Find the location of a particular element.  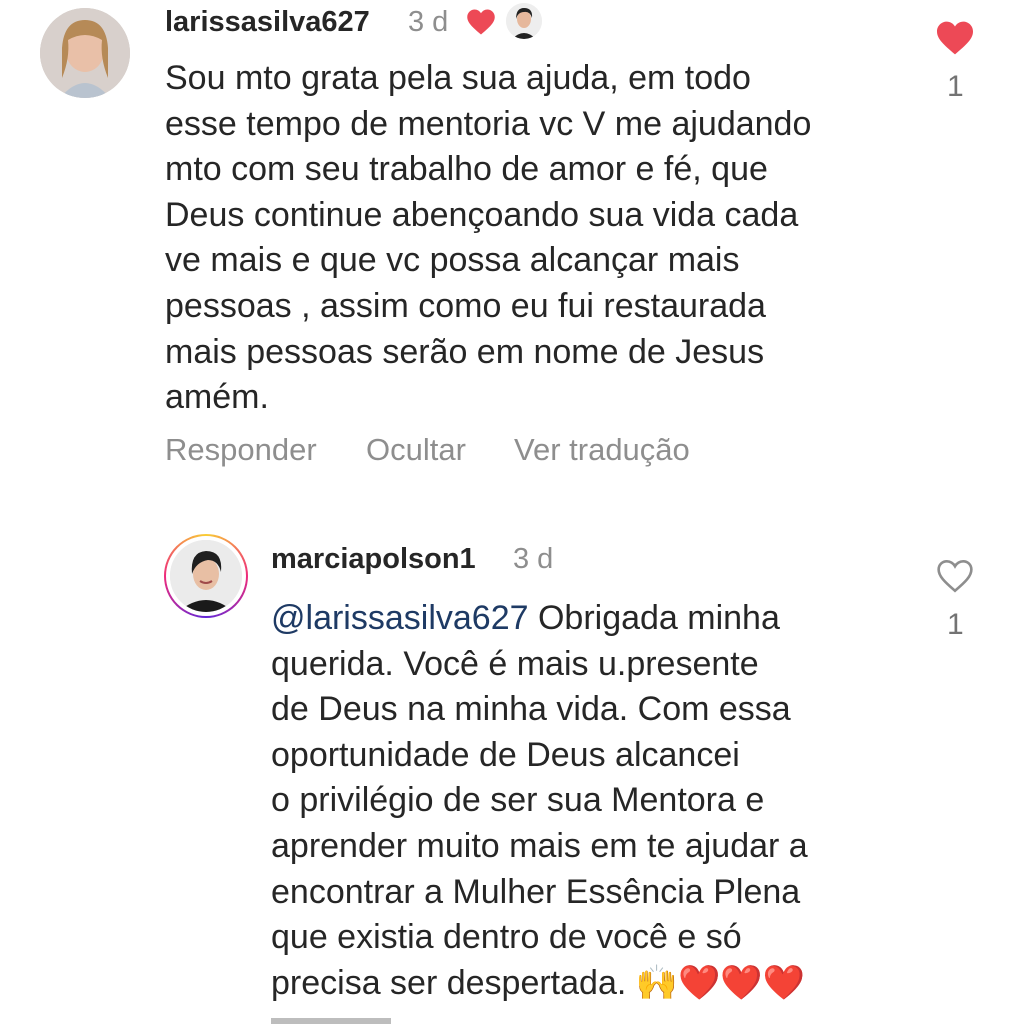

reply-line: que existia dentro de você e só is located at coordinates (506, 937).